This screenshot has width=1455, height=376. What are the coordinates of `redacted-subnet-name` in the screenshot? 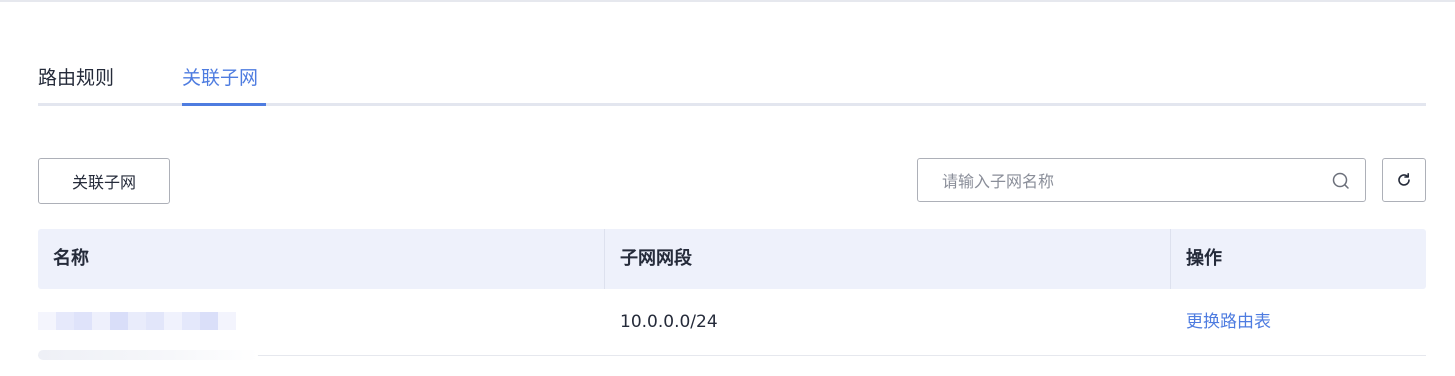 It's located at (138, 321).